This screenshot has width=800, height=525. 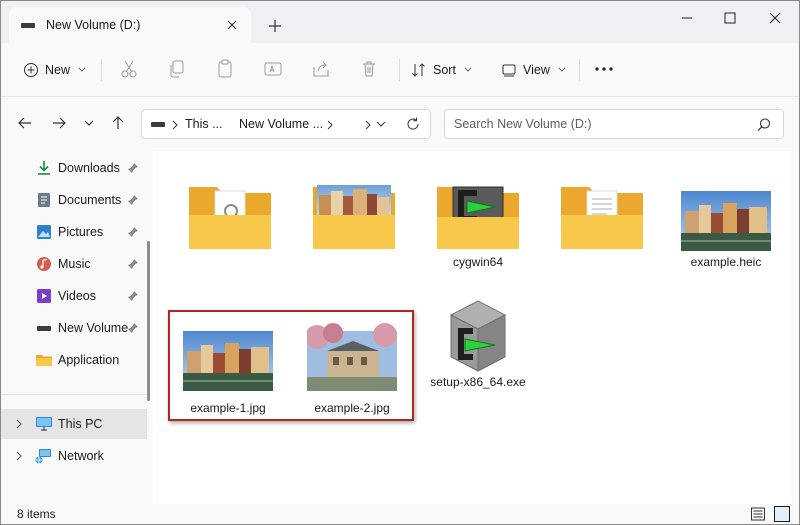 I want to click on cut-icon, so click(x=129, y=69).